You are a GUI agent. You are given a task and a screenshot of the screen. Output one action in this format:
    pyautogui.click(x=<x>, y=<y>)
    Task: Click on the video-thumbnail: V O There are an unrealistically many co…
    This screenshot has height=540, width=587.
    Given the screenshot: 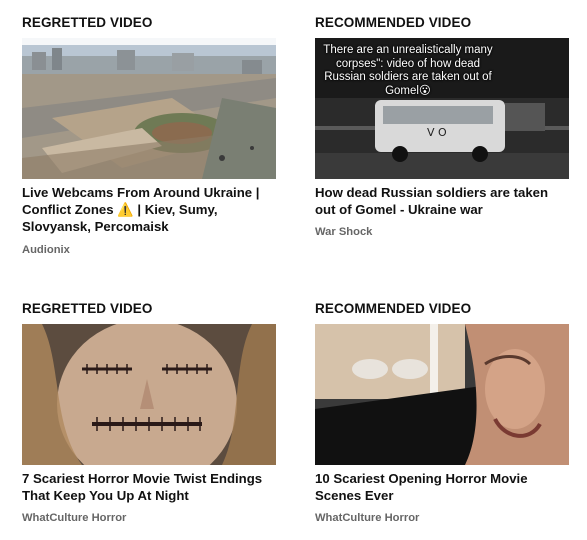 What is the action you would take?
    pyautogui.click(x=442, y=108)
    